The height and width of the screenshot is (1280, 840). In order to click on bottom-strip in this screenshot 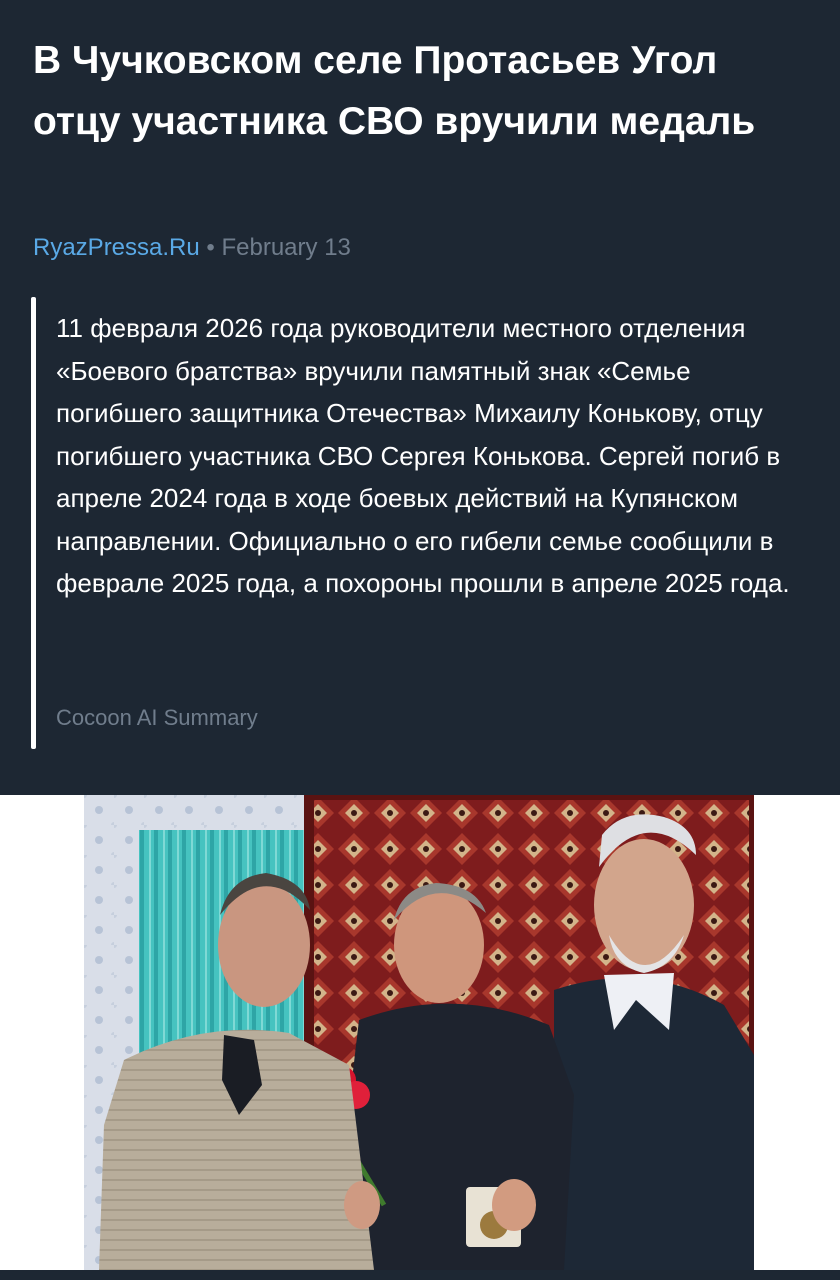, I will do `click(420, 1275)`.